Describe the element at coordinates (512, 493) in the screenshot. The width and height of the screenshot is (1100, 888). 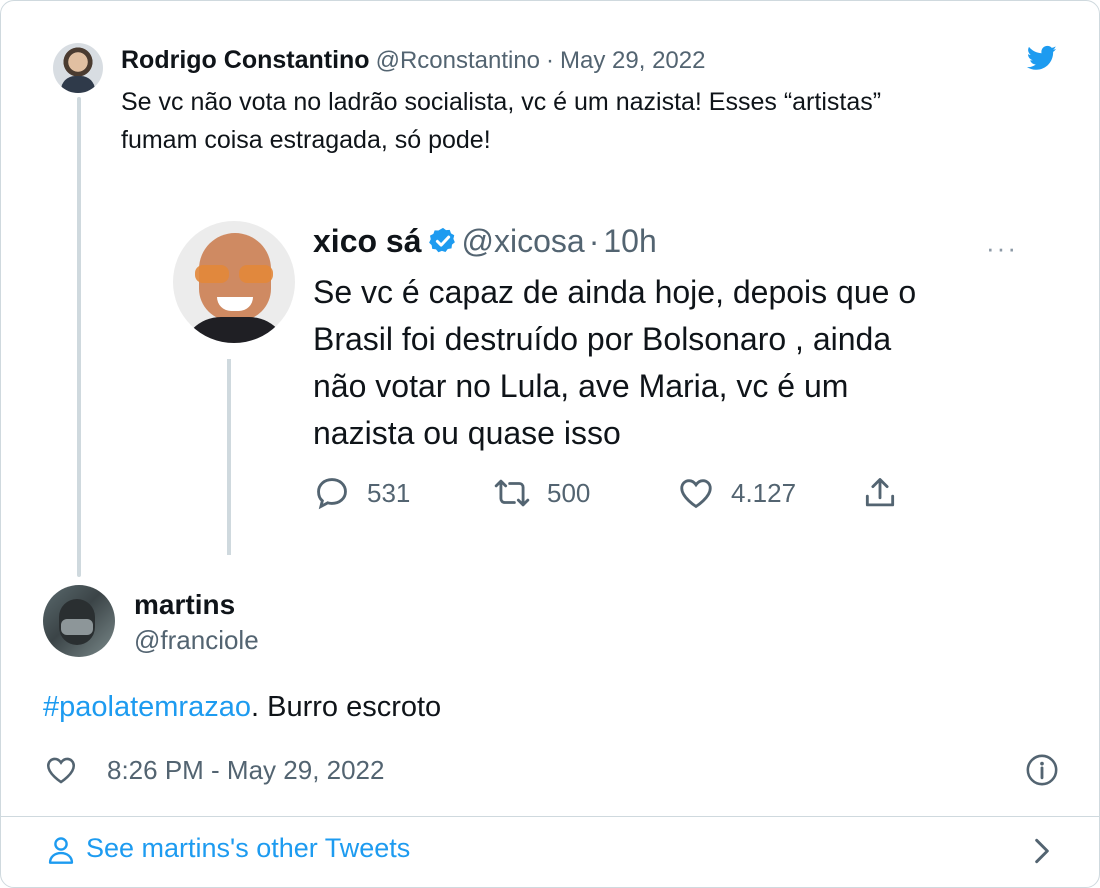
I see `retweet-icon` at that location.